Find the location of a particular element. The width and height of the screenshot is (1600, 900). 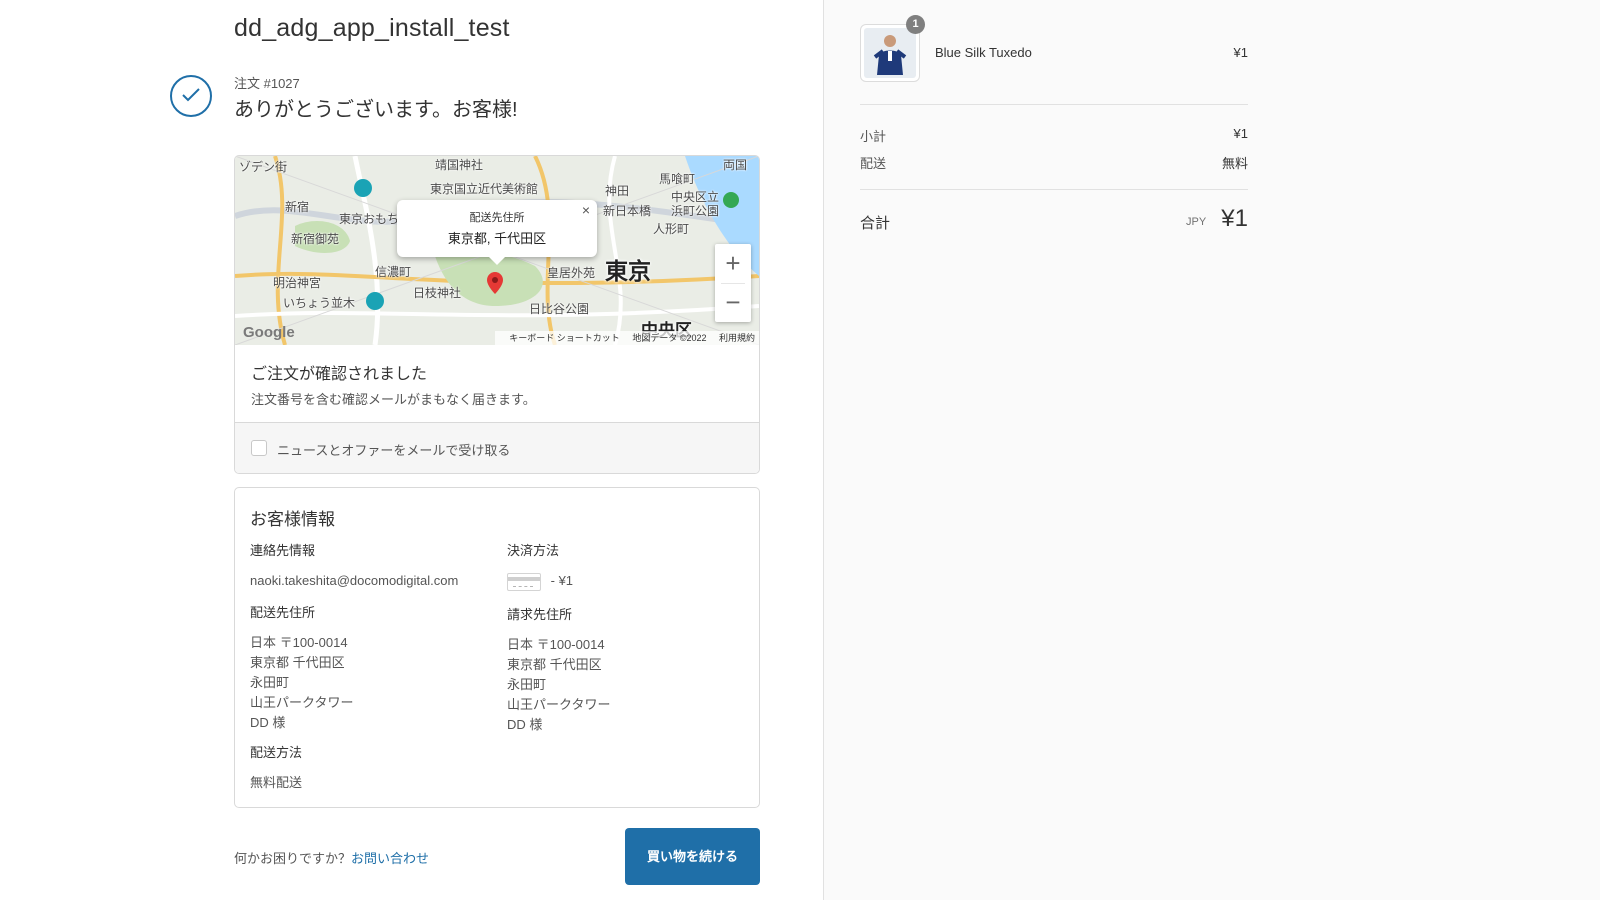

product-price: ¥1 is located at coordinates (1240, 52).